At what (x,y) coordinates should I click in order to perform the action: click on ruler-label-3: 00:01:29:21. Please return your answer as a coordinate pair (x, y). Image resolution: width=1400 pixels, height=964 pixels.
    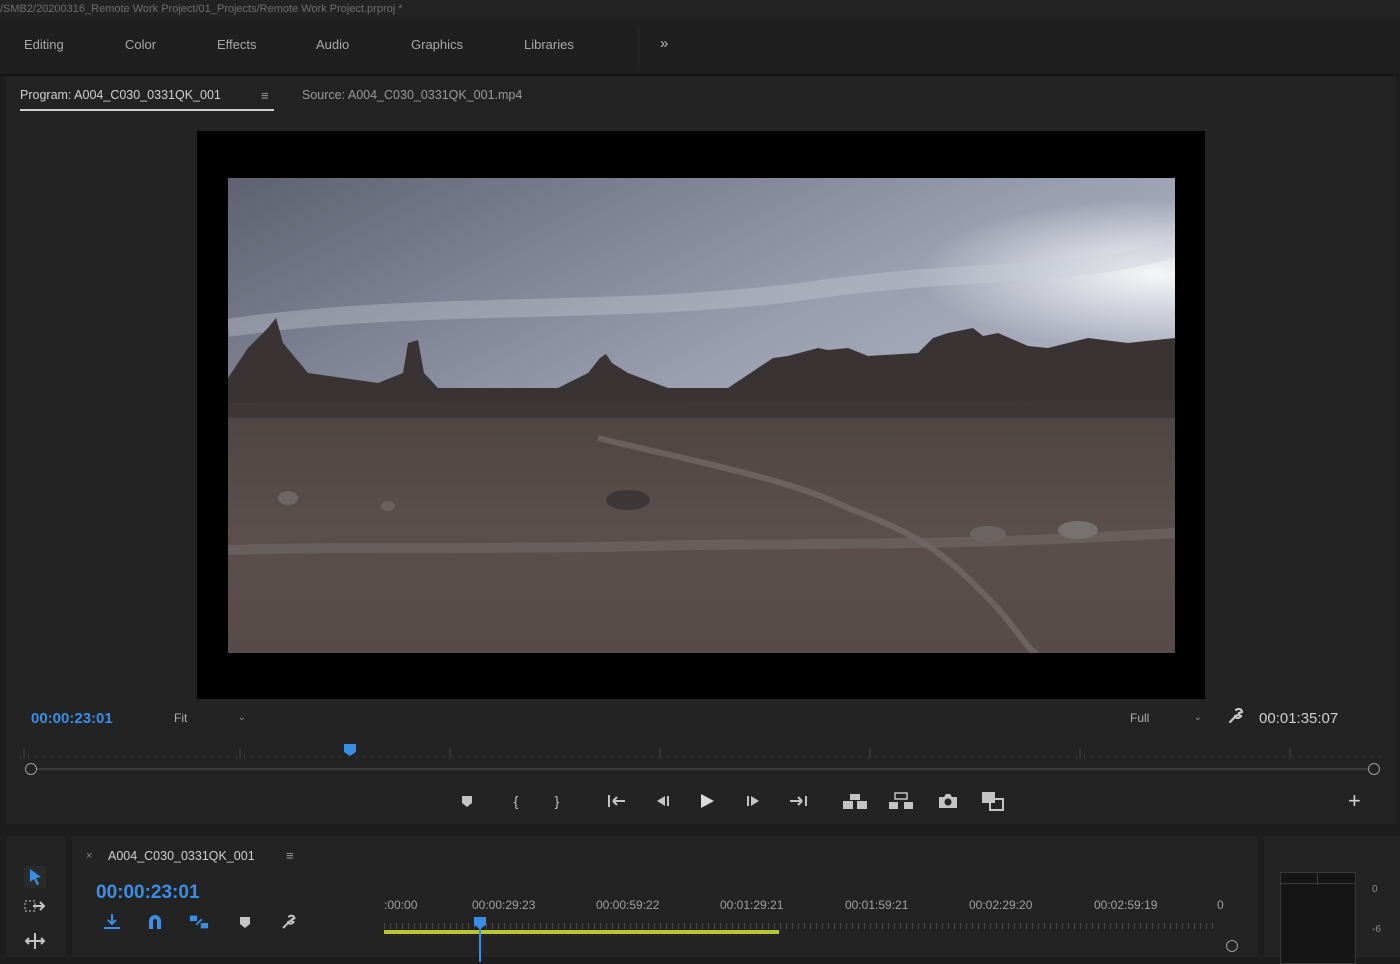
    Looking at the image, I should click on (752, 905).